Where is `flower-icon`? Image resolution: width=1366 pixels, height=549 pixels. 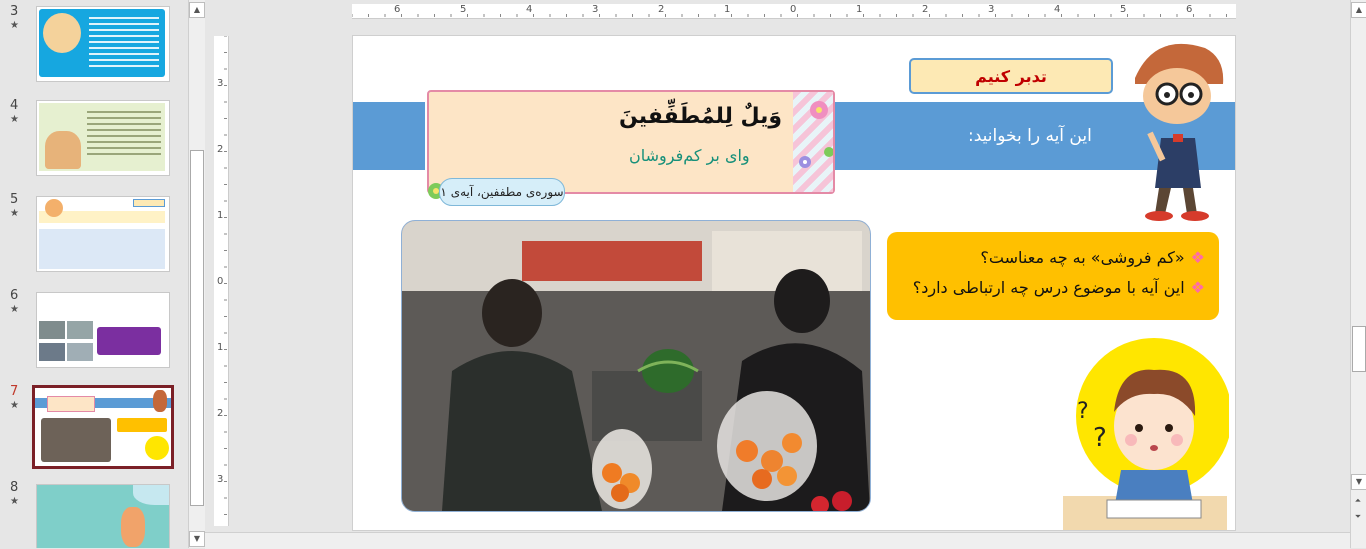
flower-icon is located at coordinates (816, 134).